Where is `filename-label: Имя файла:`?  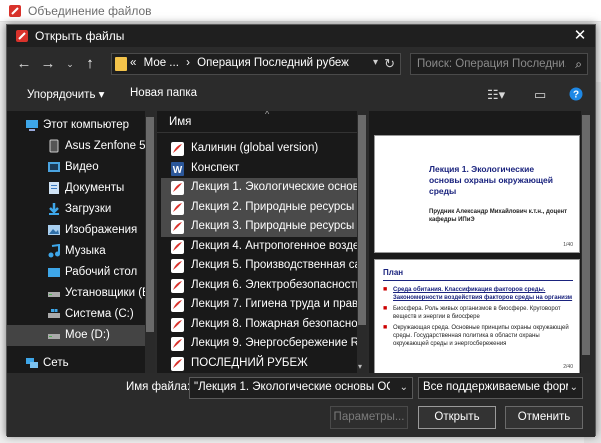 filename-label: Имя файла: is located at coordinates (158, 387).